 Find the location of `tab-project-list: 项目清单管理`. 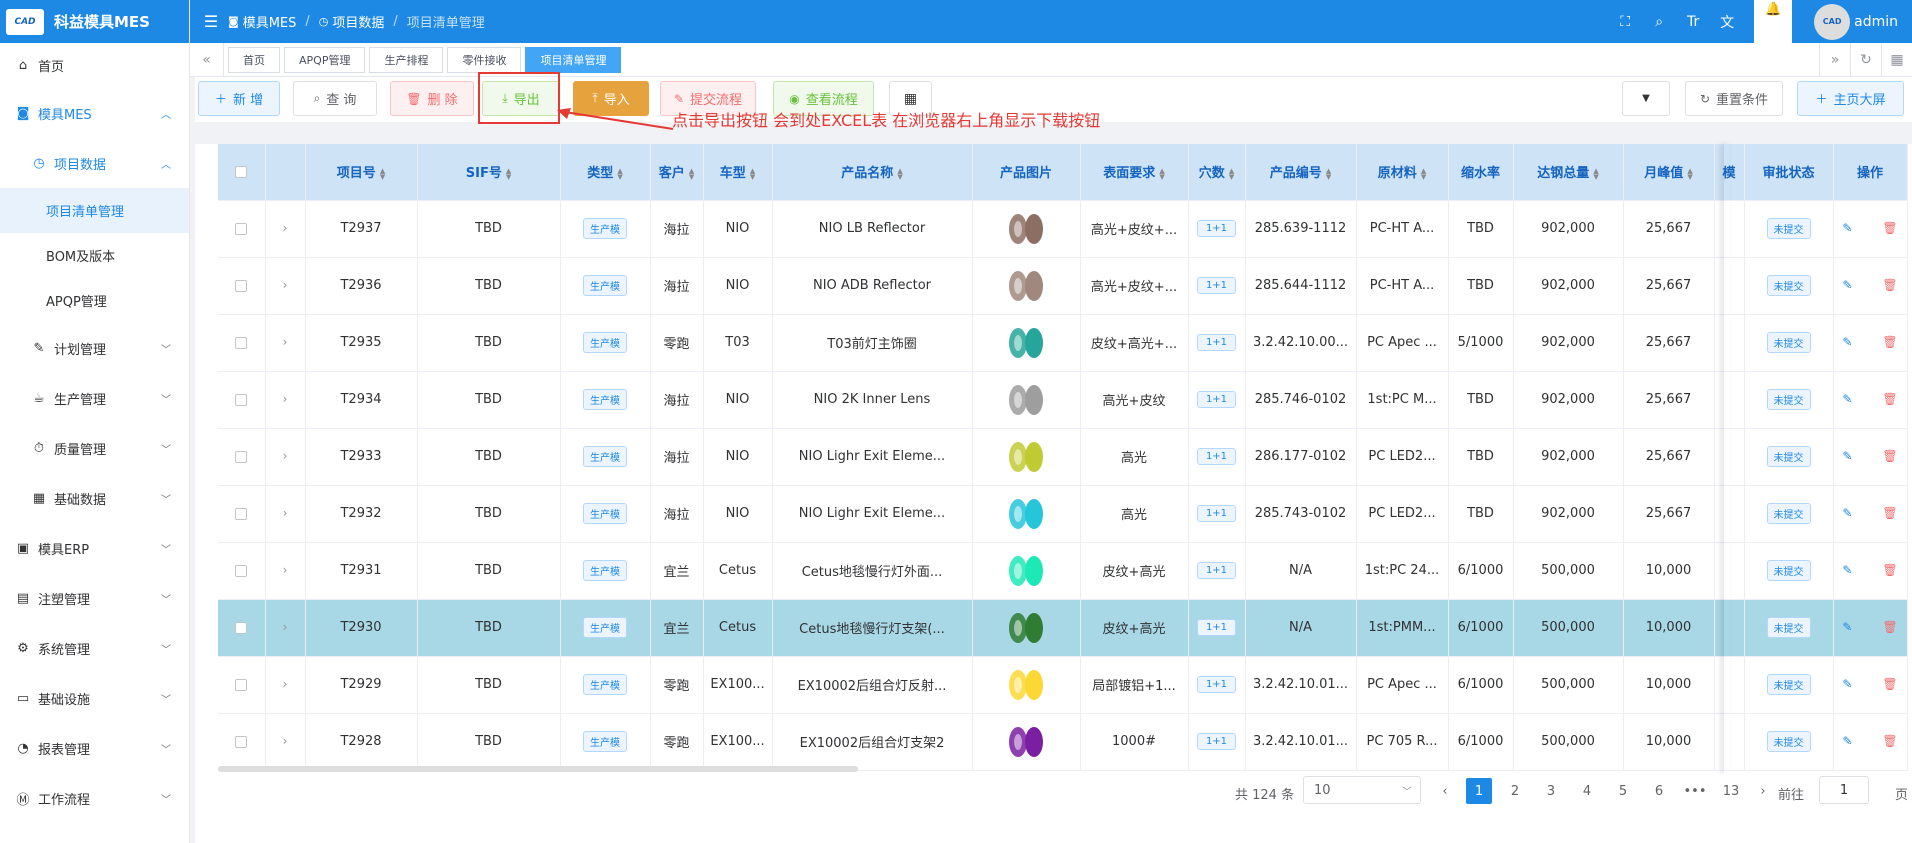

tab-project-list: 项目清单管理 is located at coordinates (573, 59).